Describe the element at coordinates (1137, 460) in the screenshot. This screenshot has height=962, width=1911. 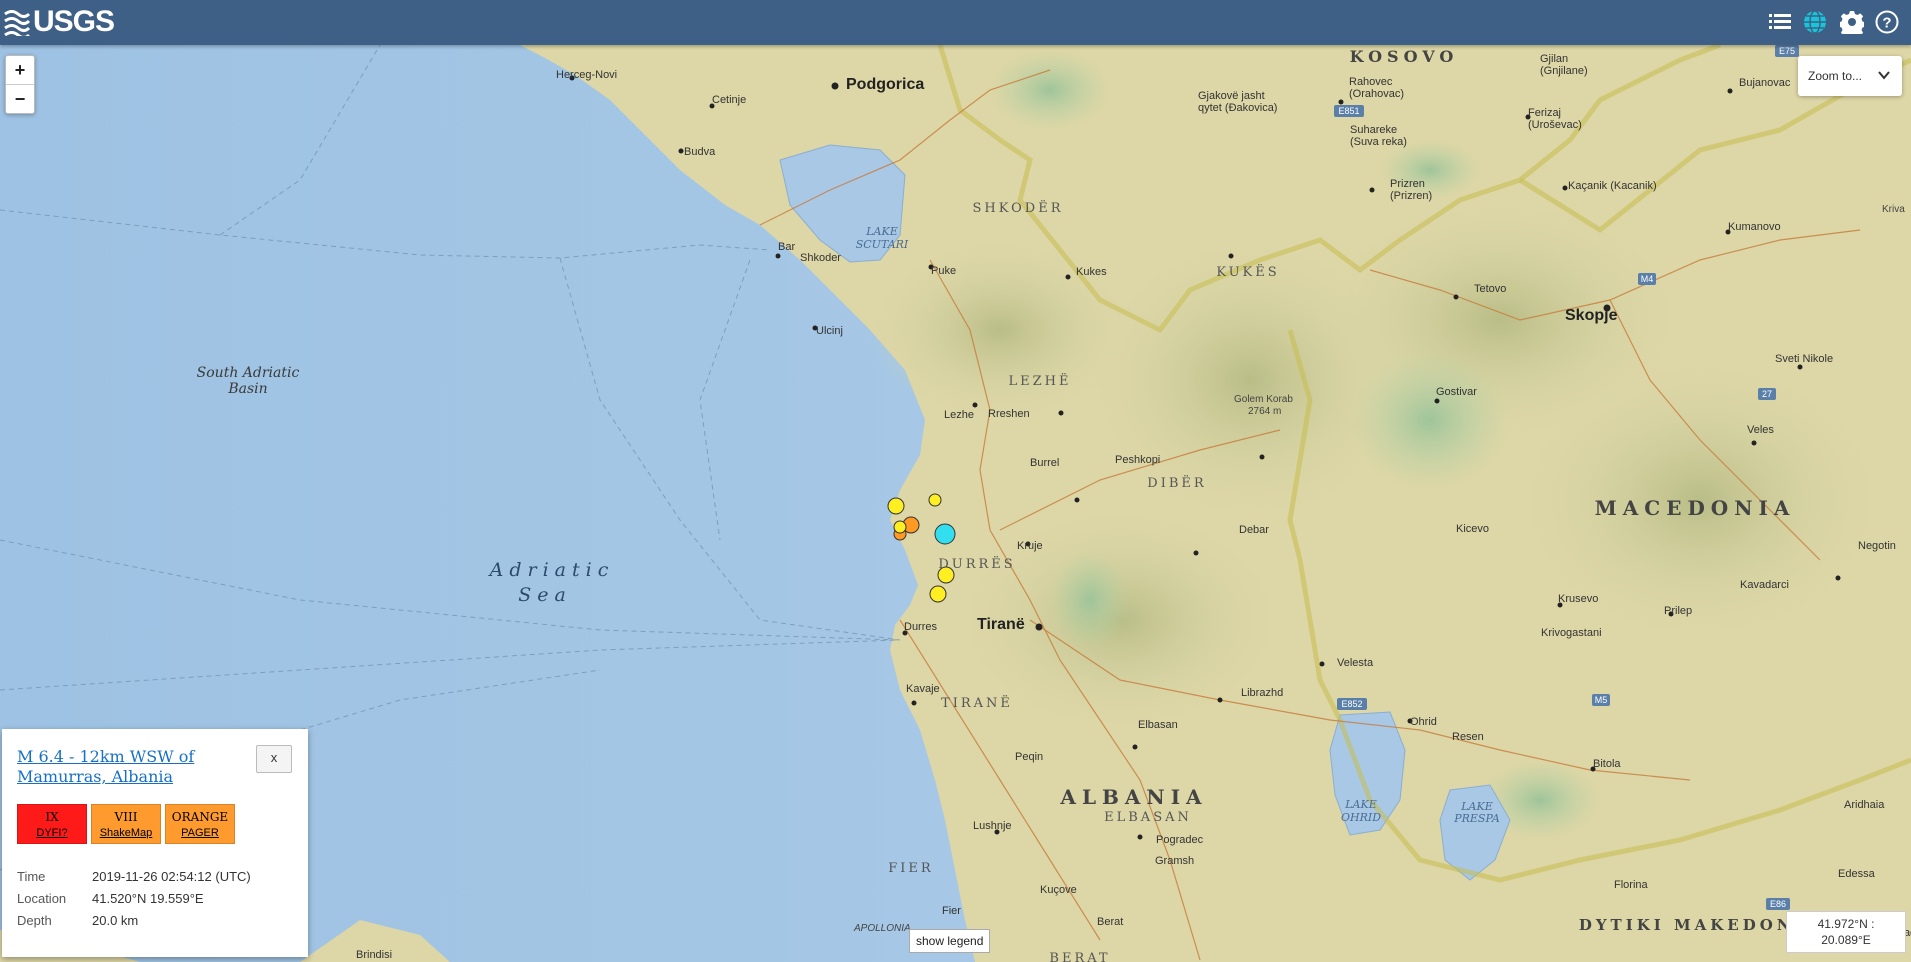
I see `city-label: Peshkopi` at that location.